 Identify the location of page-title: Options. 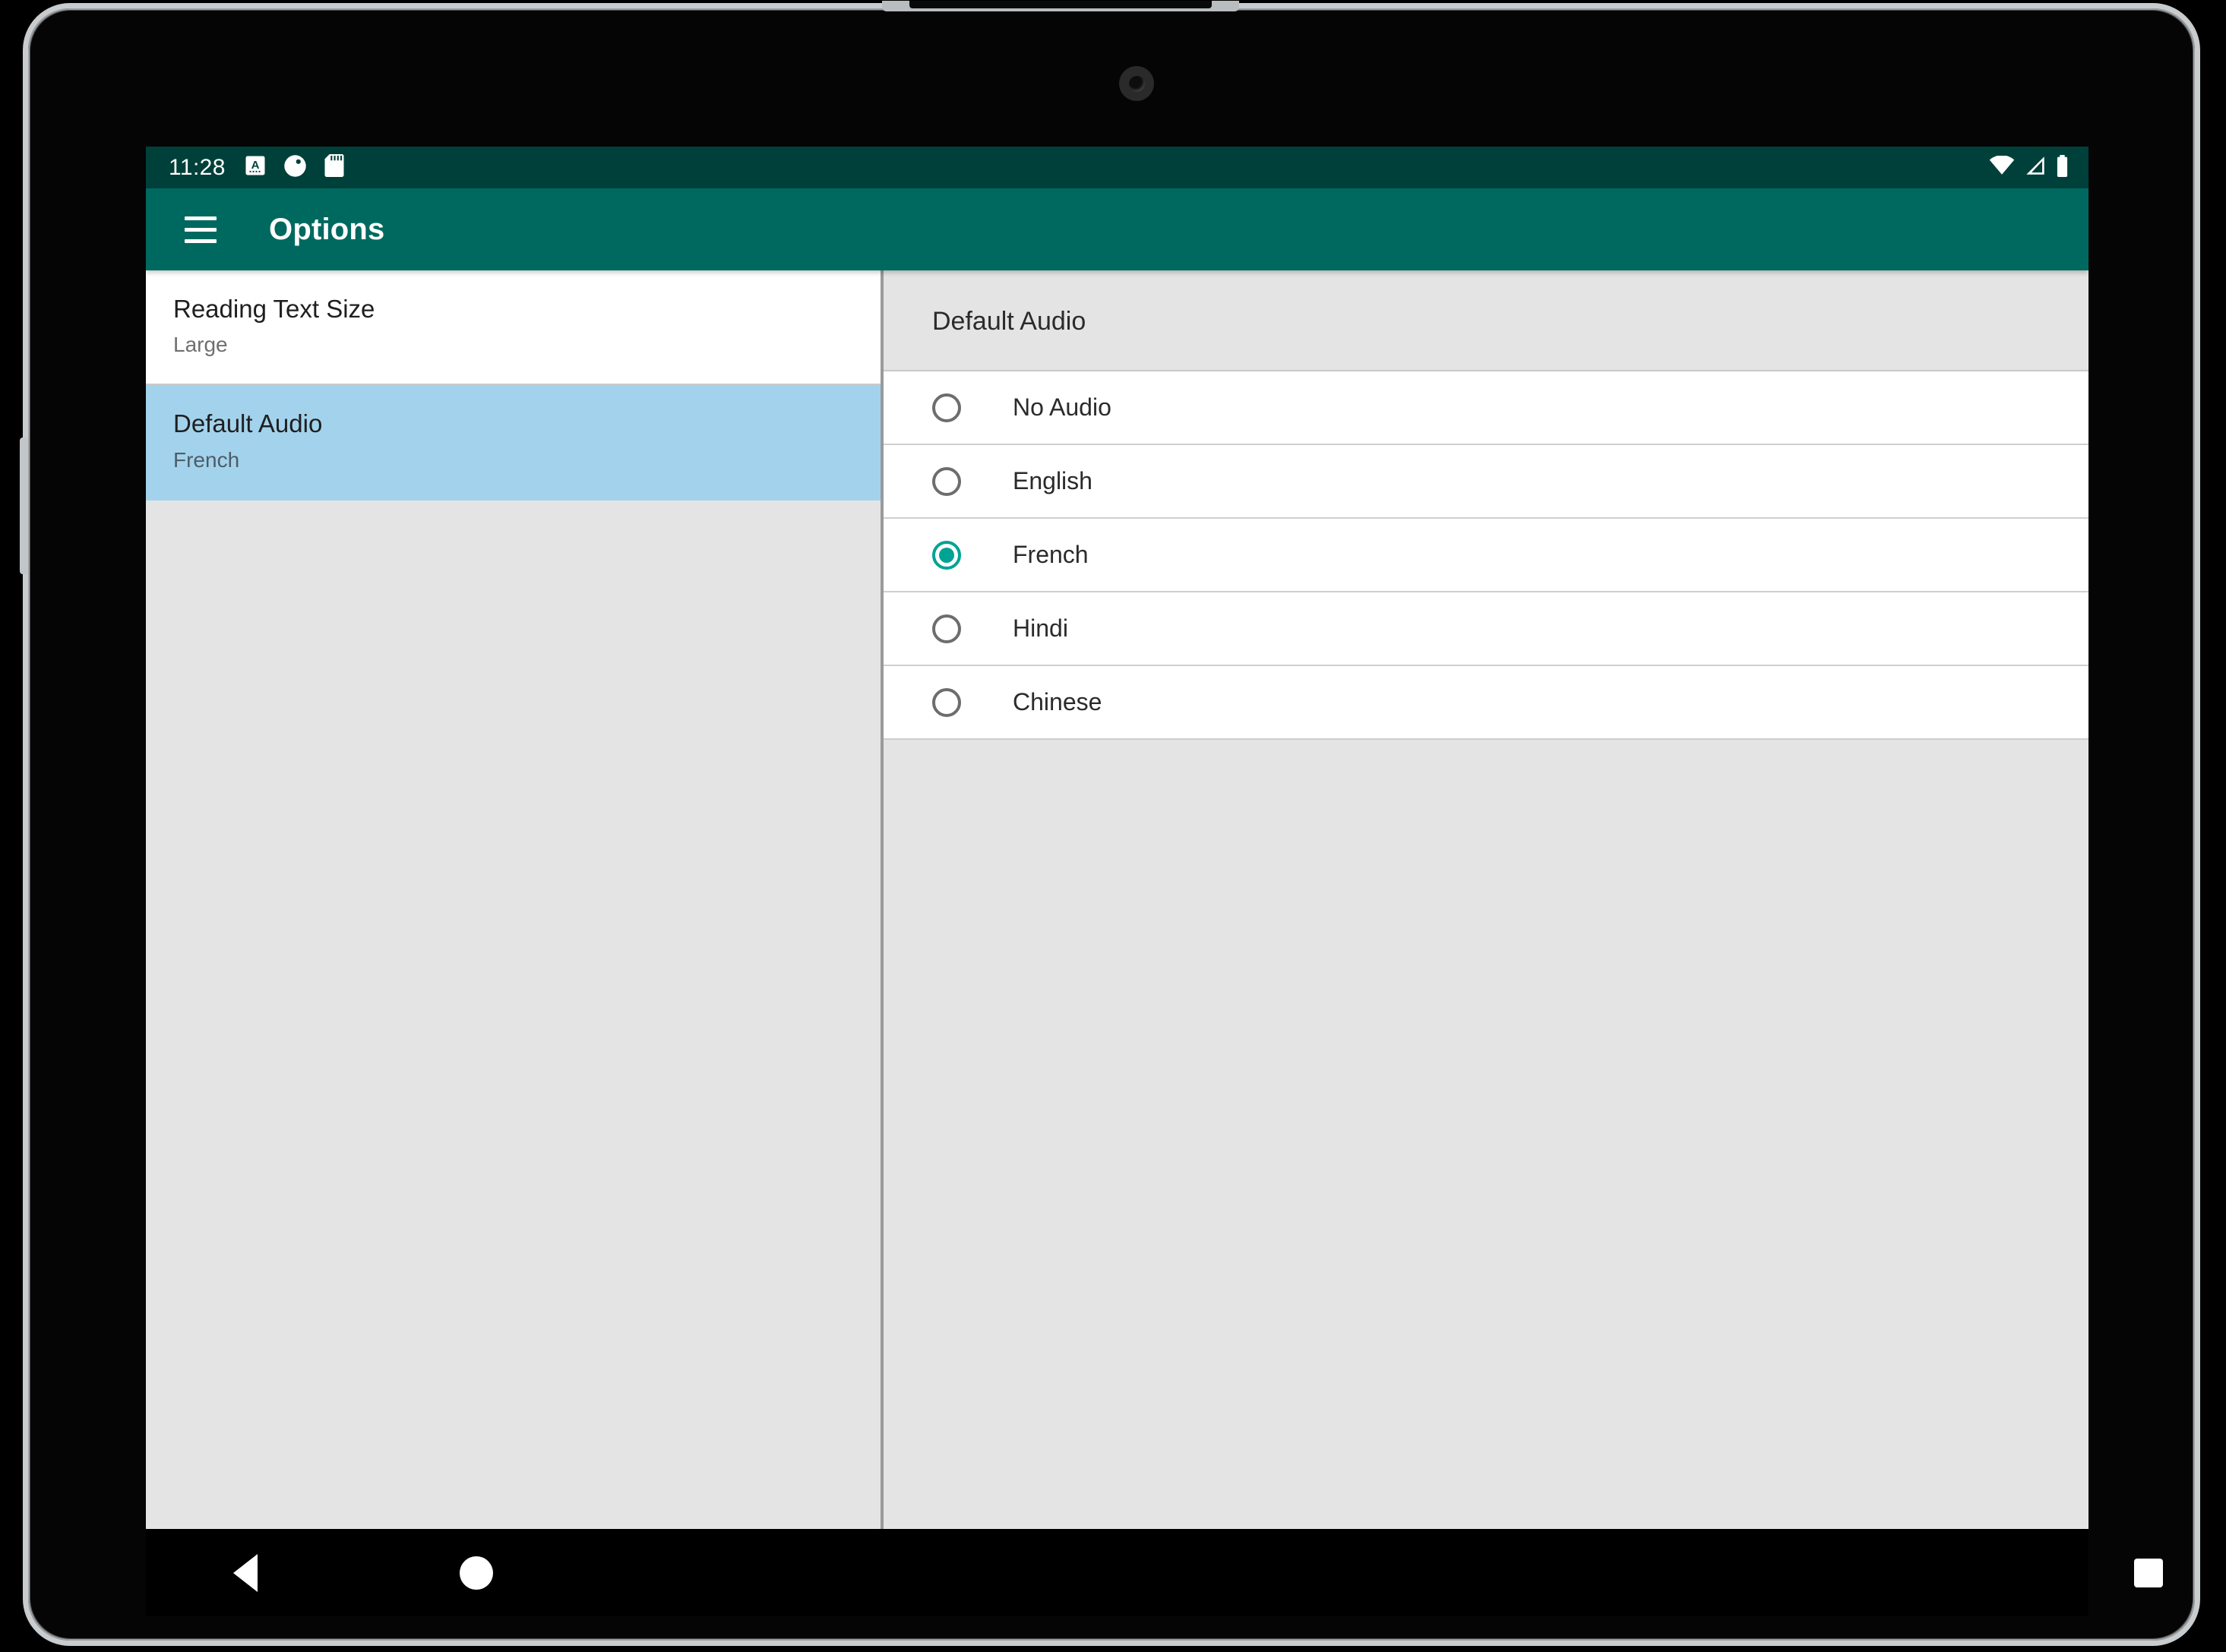
(327, 229).